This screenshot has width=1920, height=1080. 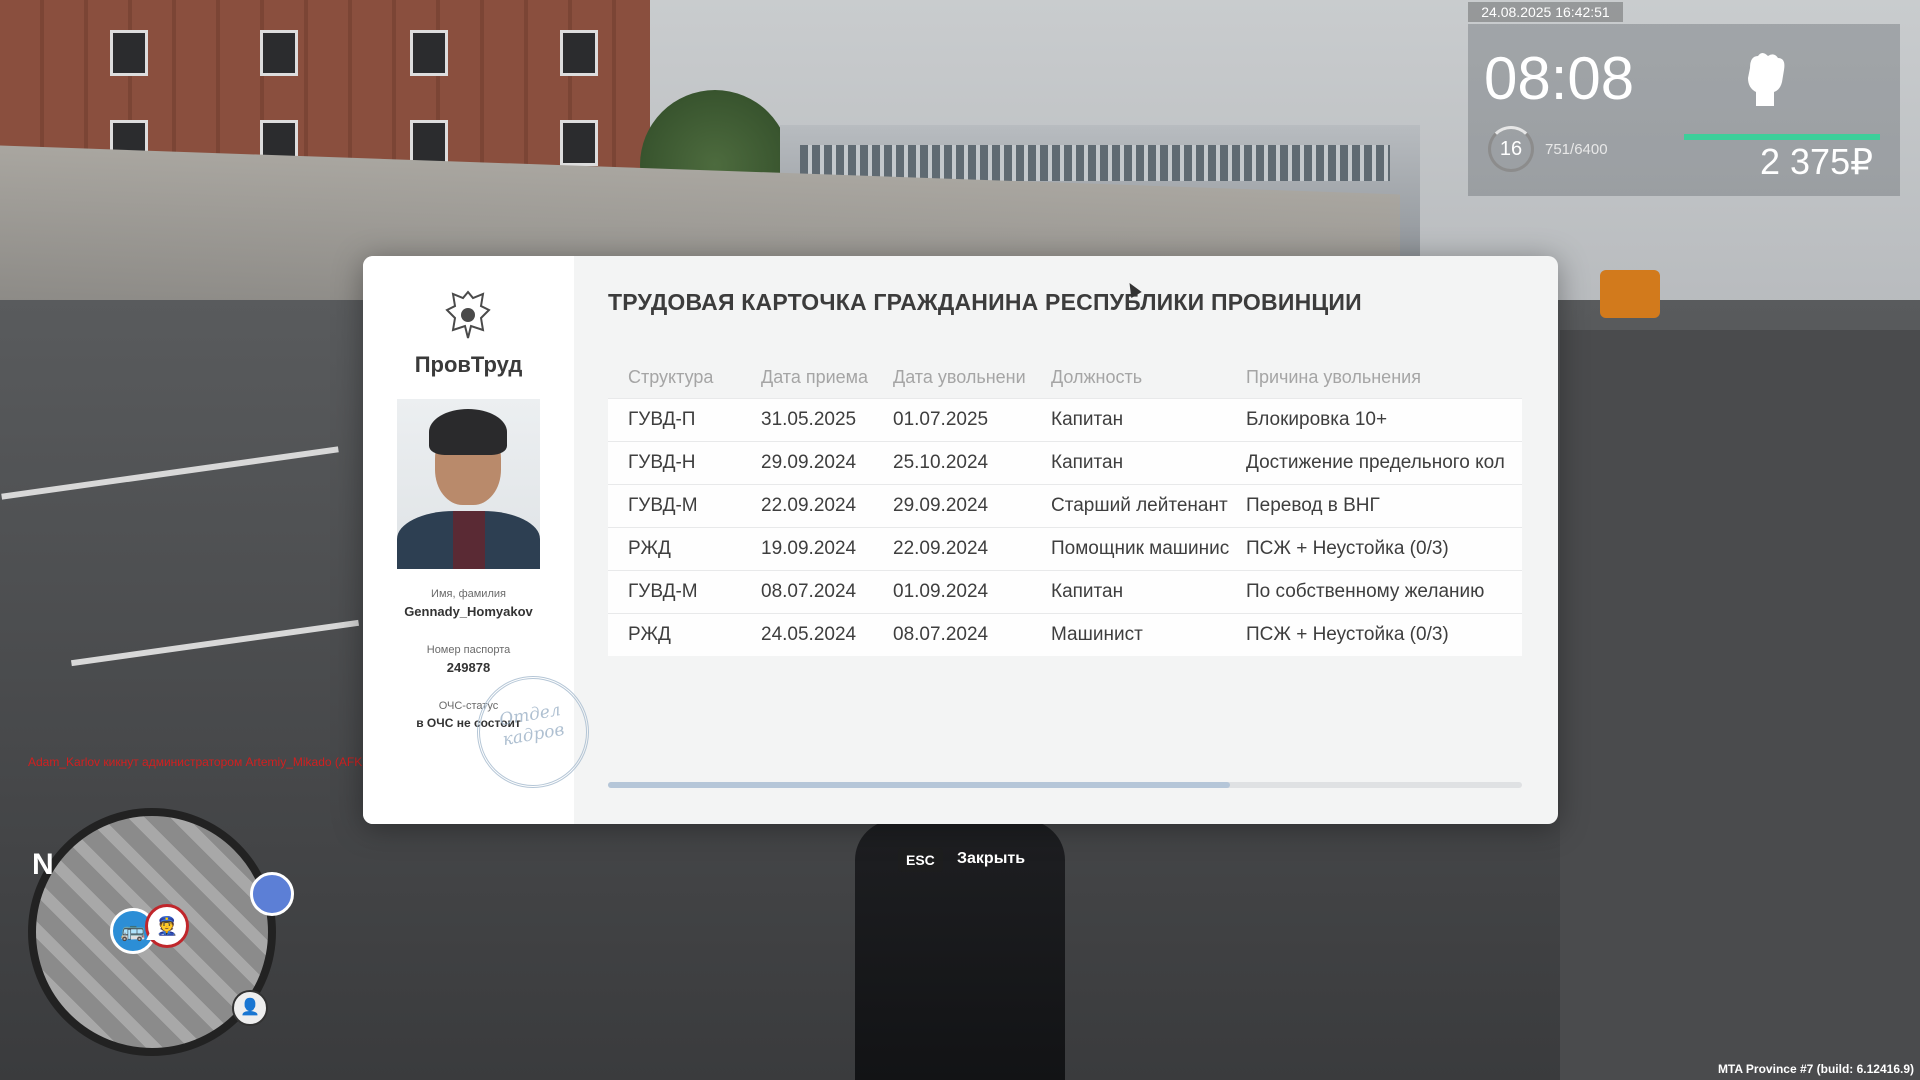 I want to click on cell-dismissal-date: 01.09.2024, so click(x=941, y=591).